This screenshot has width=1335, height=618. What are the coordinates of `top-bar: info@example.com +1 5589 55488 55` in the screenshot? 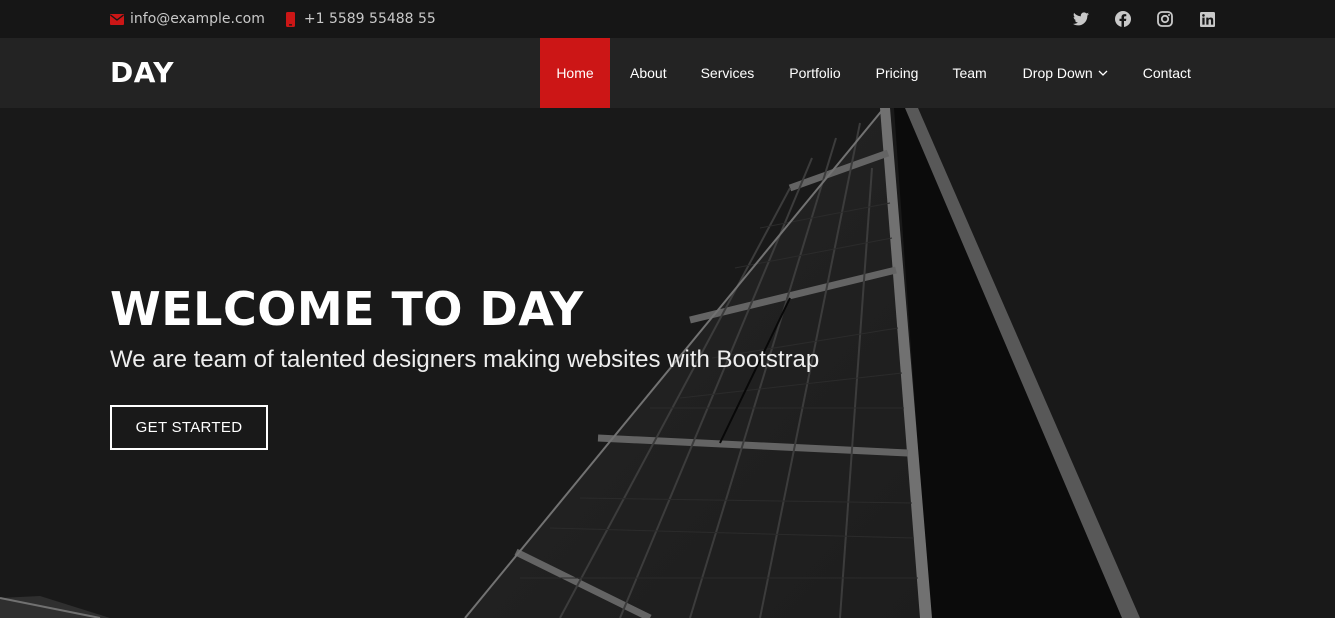 It's located at (667, 19).